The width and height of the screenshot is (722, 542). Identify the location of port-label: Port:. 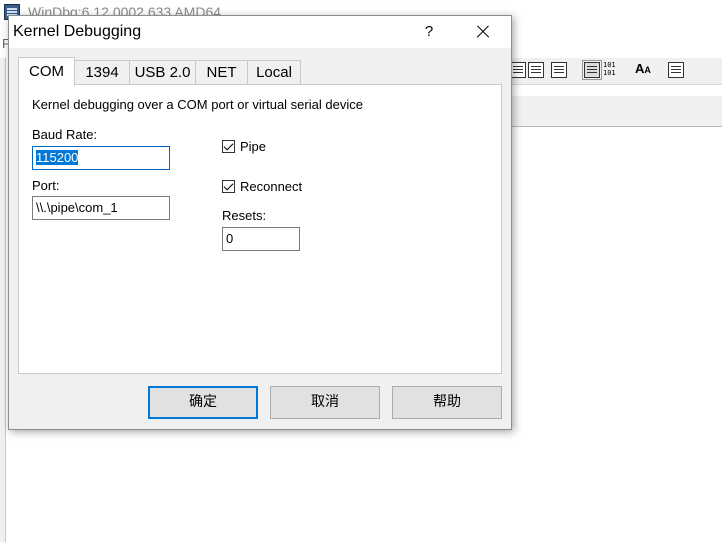
(46, 185).